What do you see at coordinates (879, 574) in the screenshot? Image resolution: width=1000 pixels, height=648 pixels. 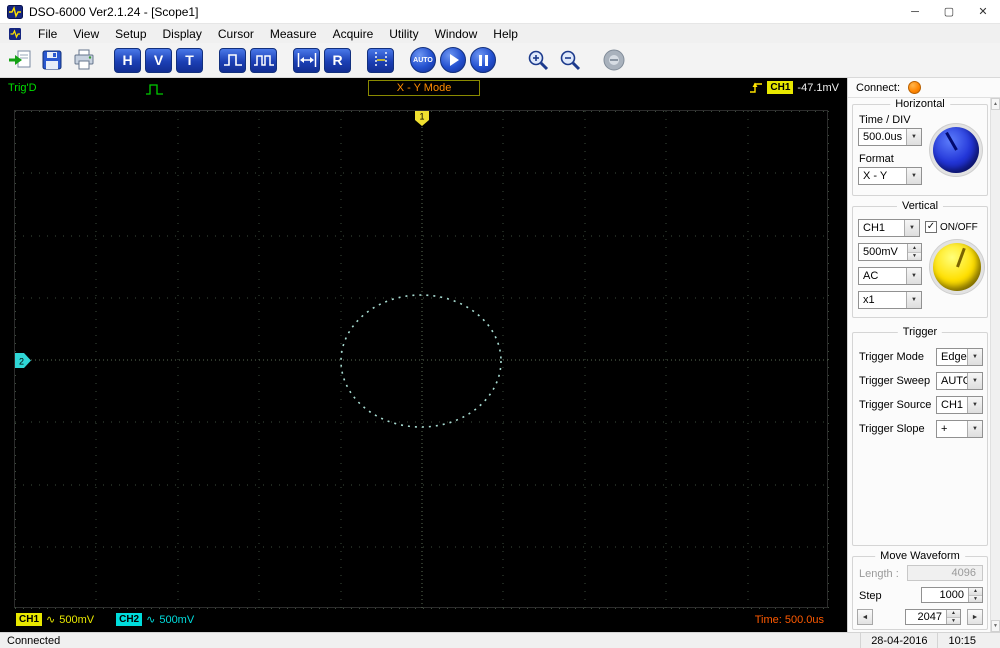 I see `length-label: Length :` at bounding box center [879, 574].